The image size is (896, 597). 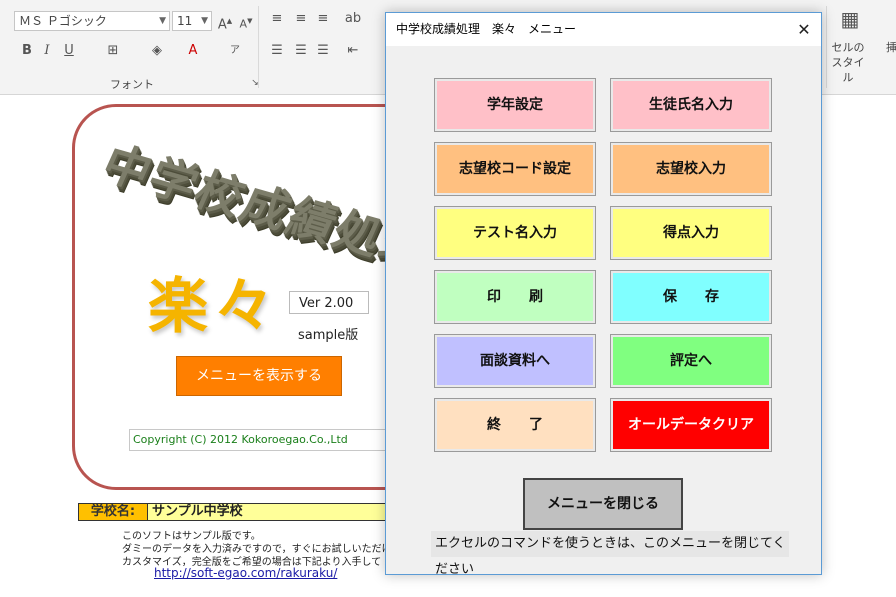 What do you see at coordinates (328, 335) in the screenshot?
I see `edition-label: sample版` at bounding box center [328, 335].